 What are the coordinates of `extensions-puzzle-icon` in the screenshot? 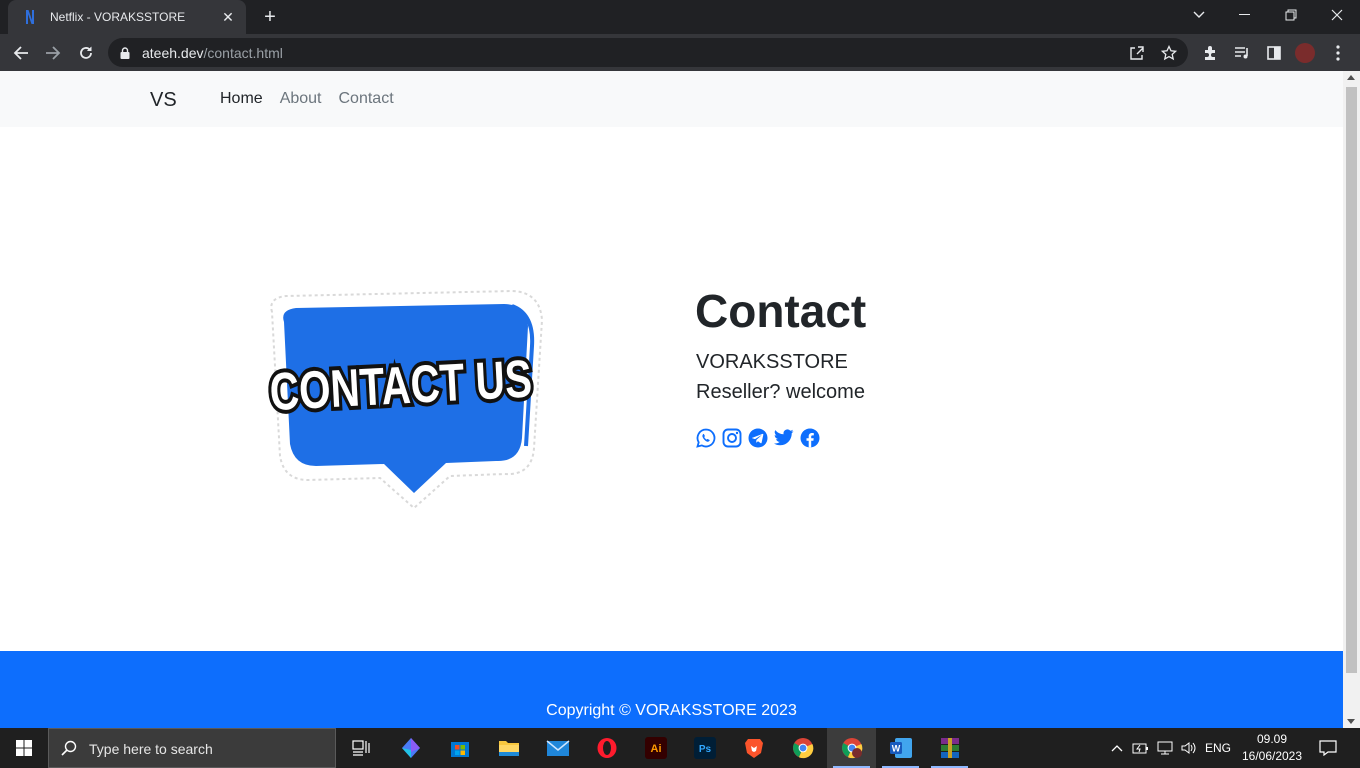 It's located at (1210, 53).